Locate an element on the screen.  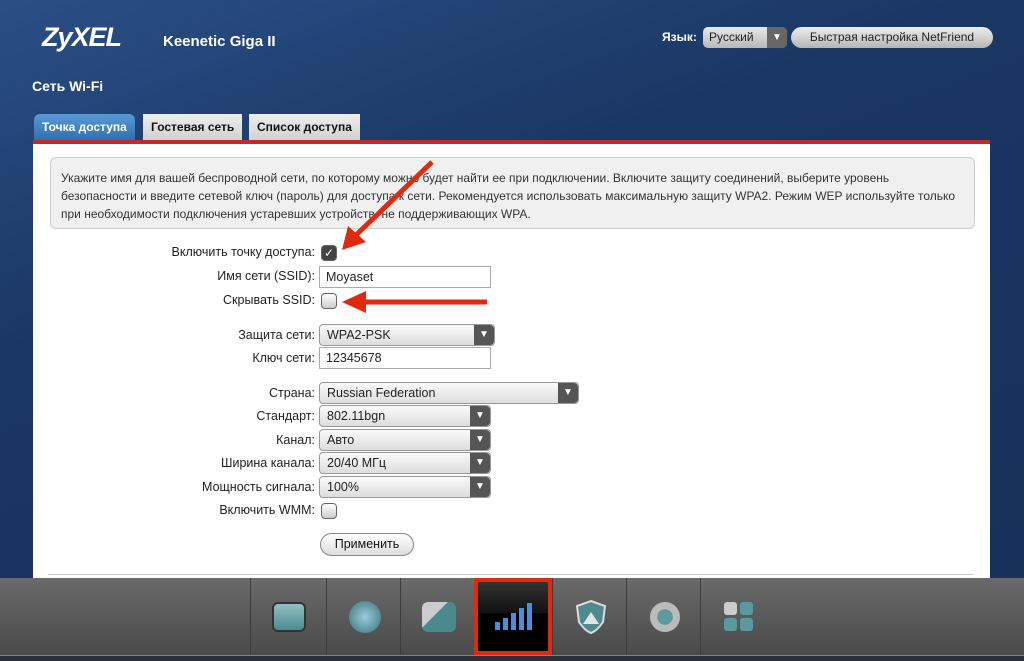
nav-security is located at coordinates (590, 616).